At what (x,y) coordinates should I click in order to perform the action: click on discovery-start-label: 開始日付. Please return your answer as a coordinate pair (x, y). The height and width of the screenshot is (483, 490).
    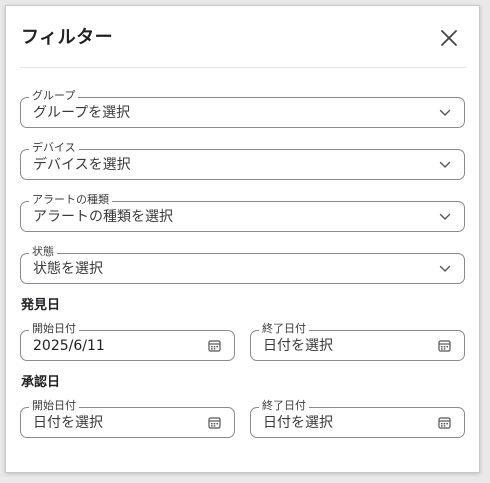
    Looking at the image, I should click on (54, 329).